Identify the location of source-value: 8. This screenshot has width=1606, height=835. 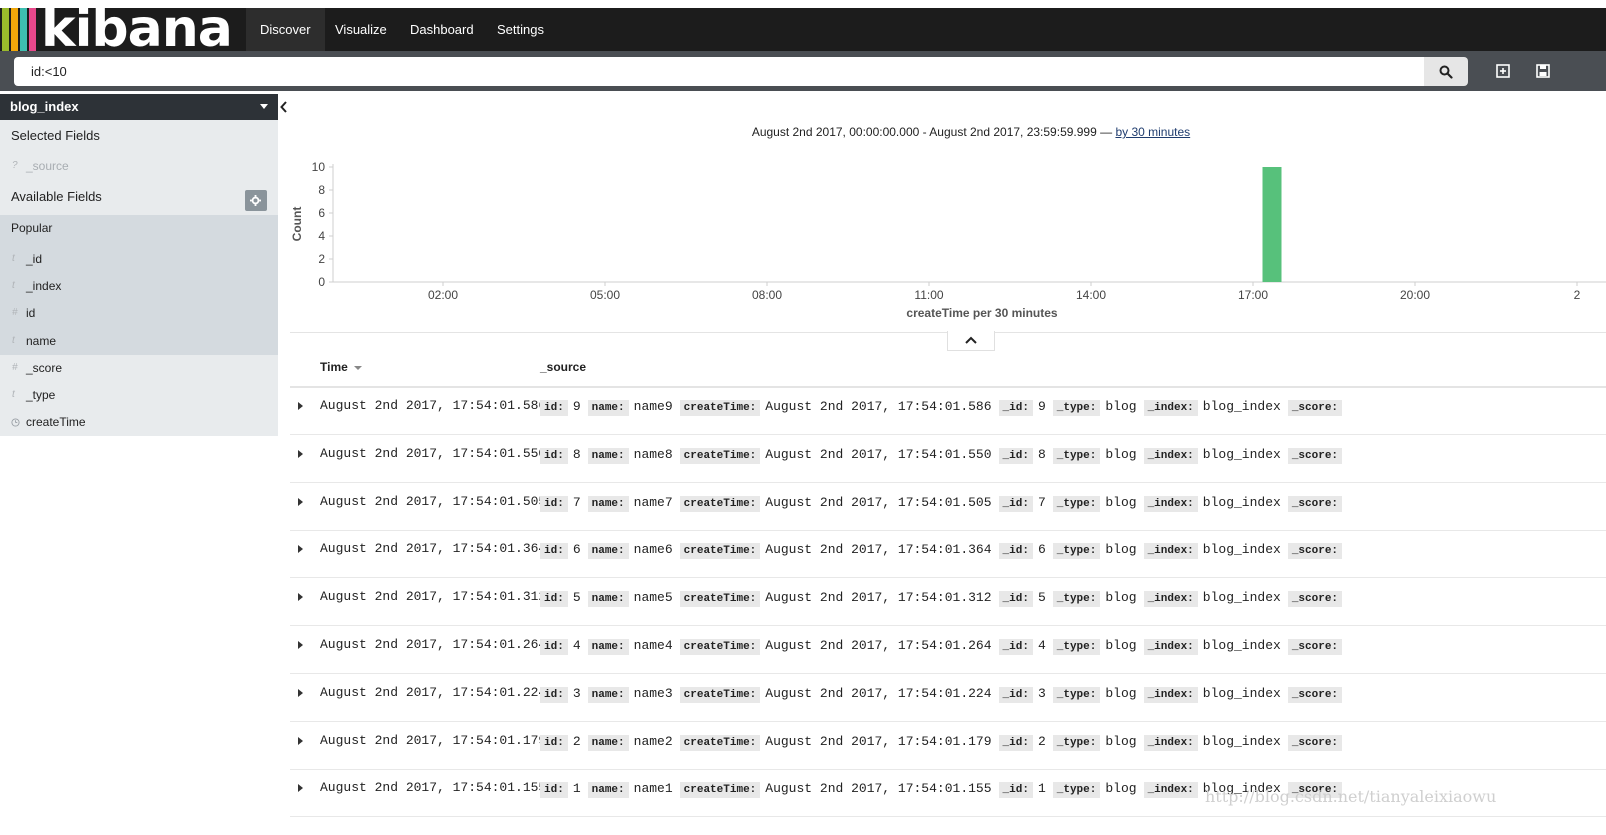
(1041, 454).